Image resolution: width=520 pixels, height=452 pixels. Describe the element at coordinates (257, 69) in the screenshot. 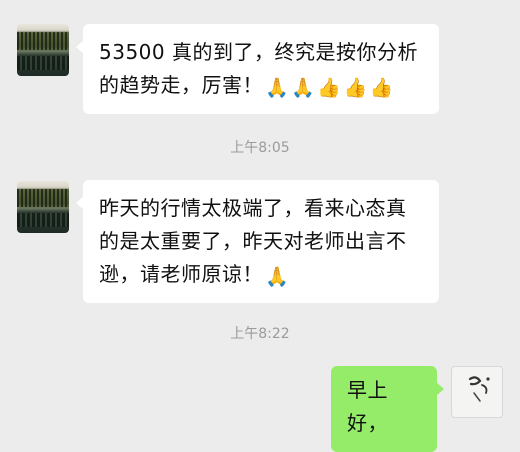

I see `message-bubble-incoming: 53500 真的到了，终究是按你分析的趋势走，厉害！ 🙏 🙏 👍 👍 👍` at that location.